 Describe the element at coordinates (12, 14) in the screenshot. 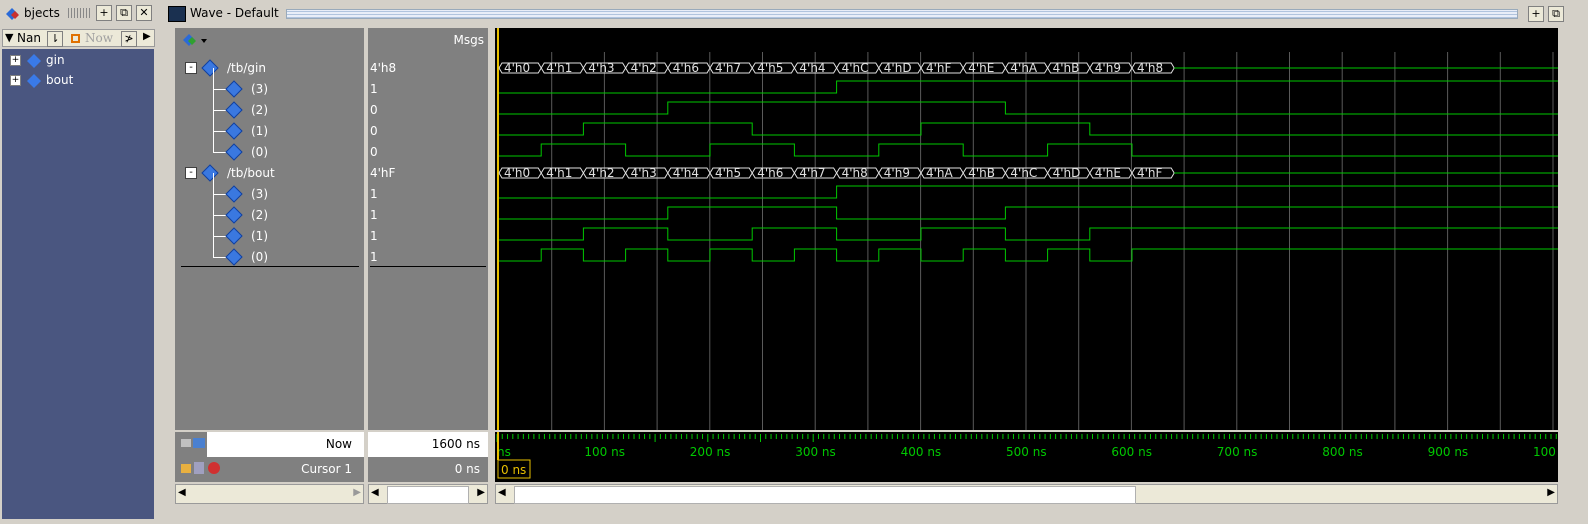

I see `objects-app-icon` at that location.